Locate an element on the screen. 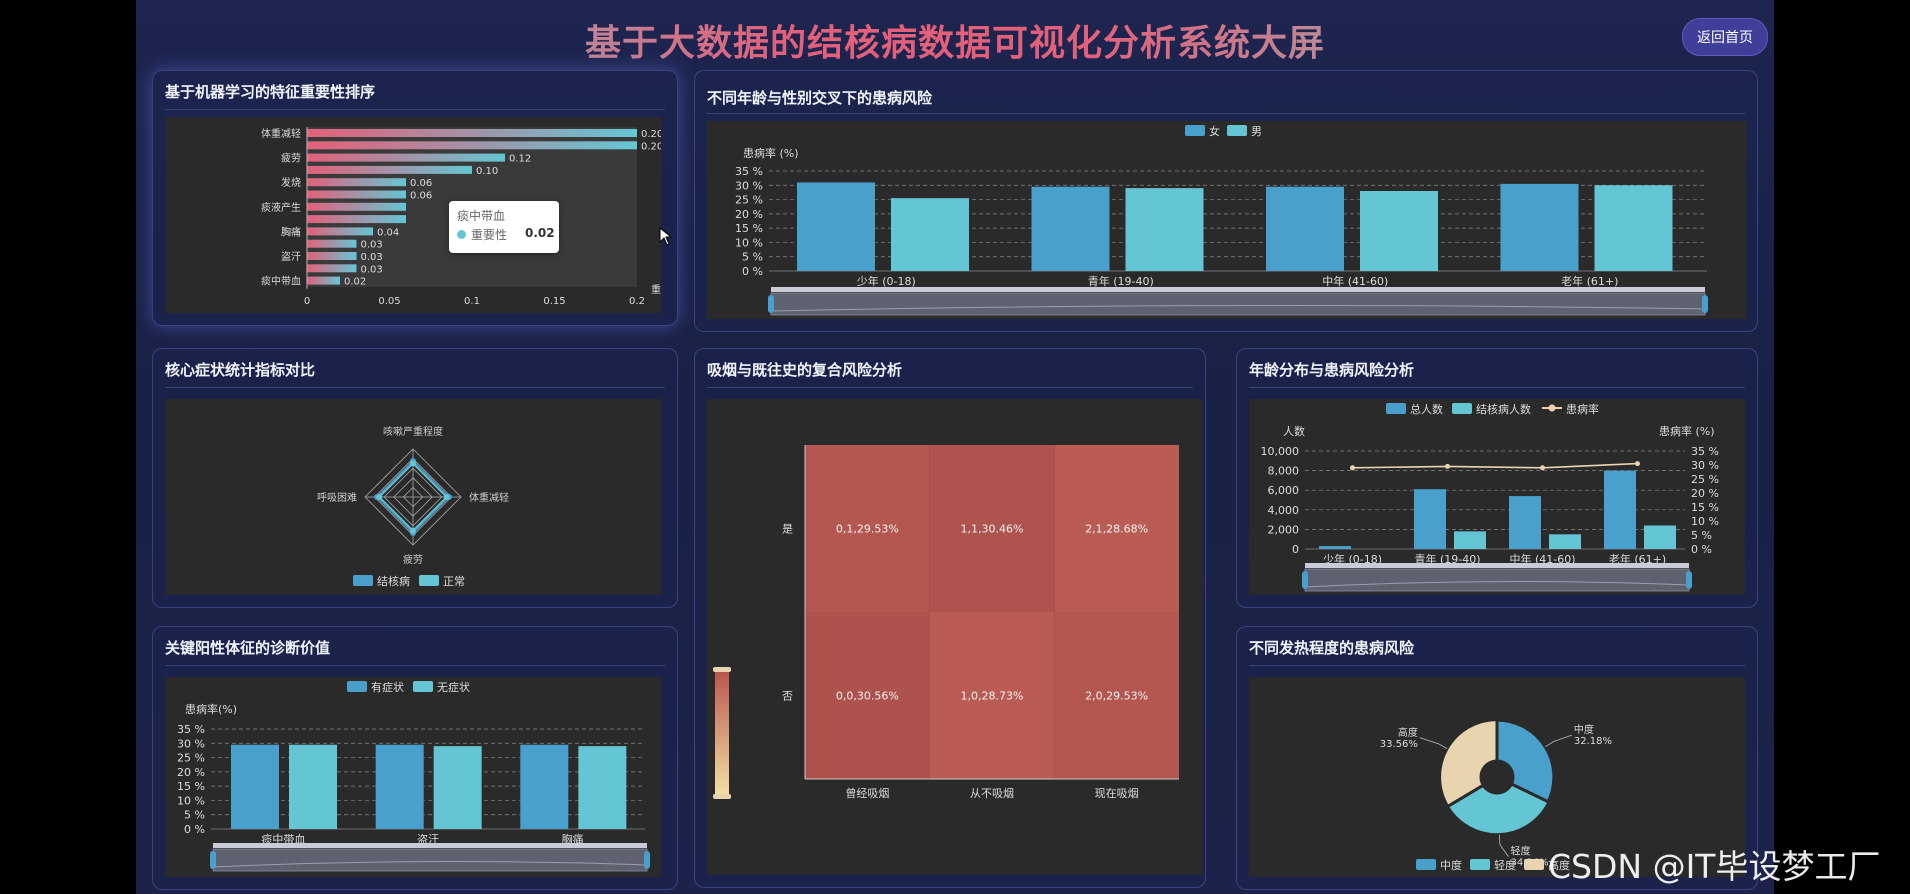 This screenshot has width=1910, height=894. y-tick-label: 25 % is located at coordinates (749, 200).